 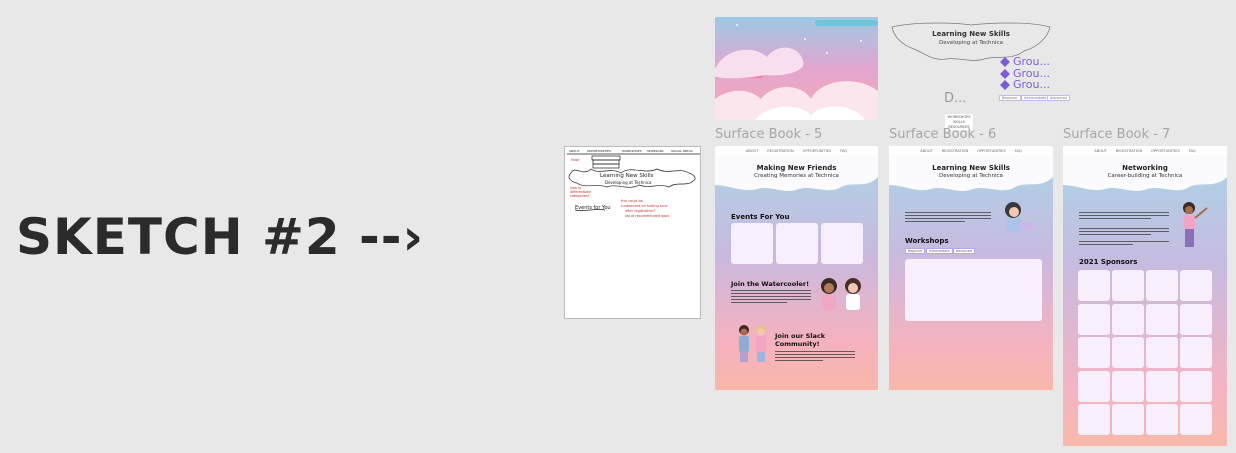 What do you see at coordinates (575, 160) in the screenshot?
I see `svg-text: How!` at bounding box center [575, 160].